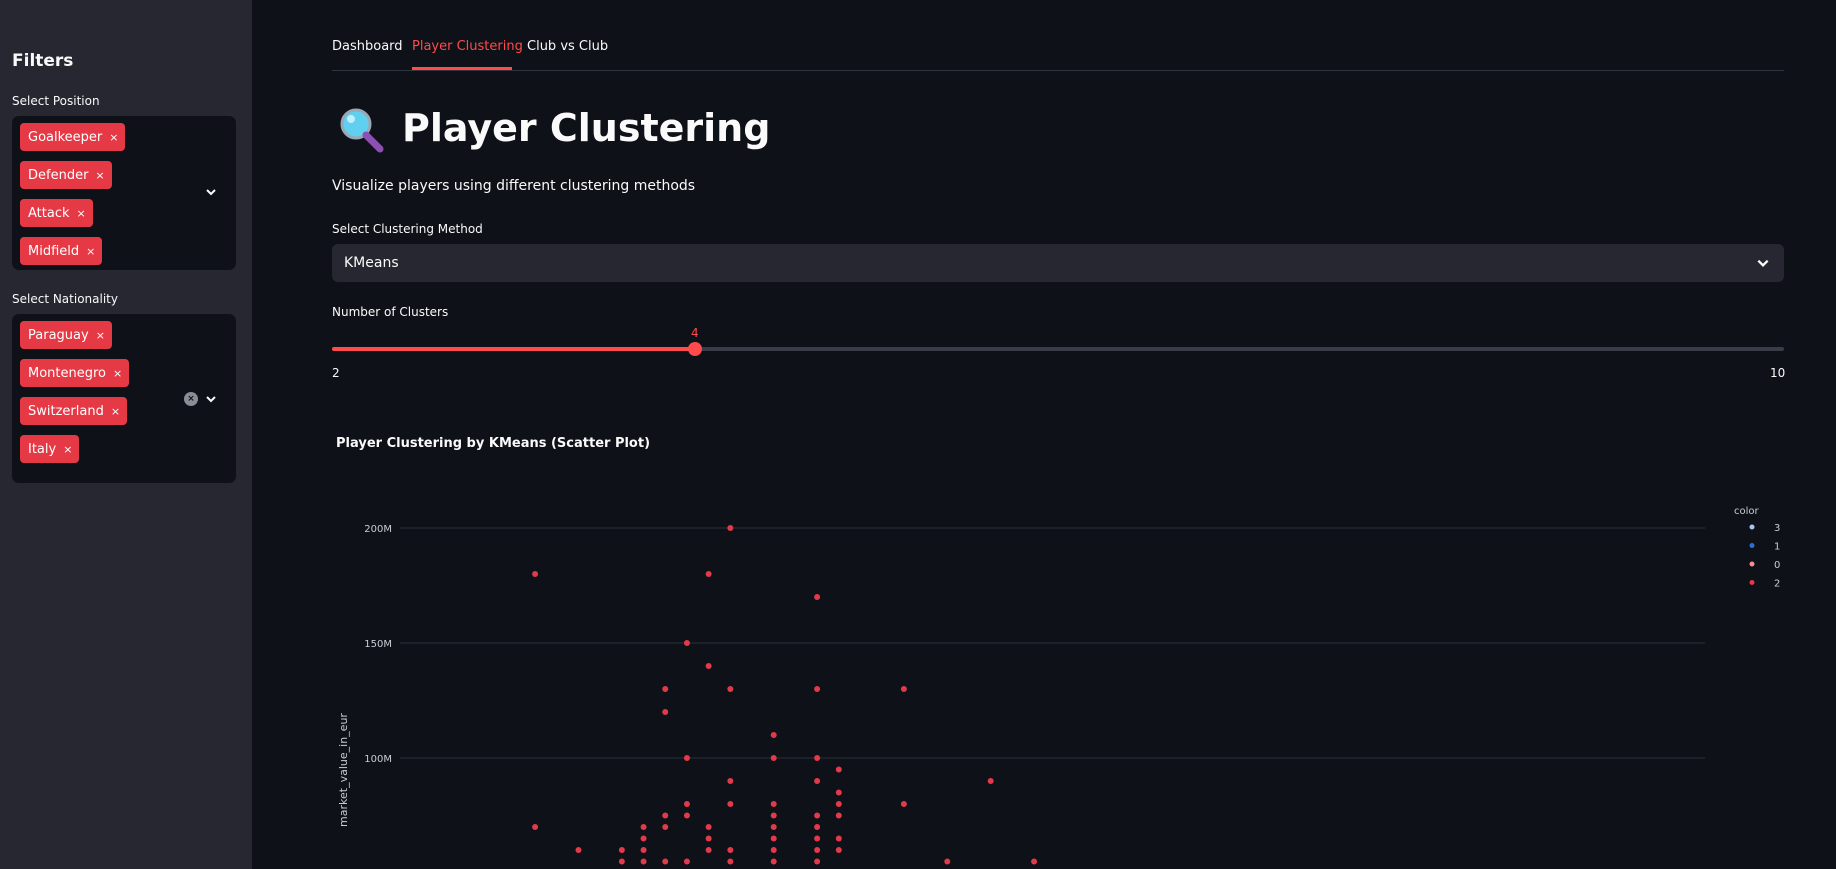 This screenshot has width=1836, height=869. What do you see at coordinates (1747, 511) in the screenshot?
I see `legend-title: color` at bounding box center [1747, 511].